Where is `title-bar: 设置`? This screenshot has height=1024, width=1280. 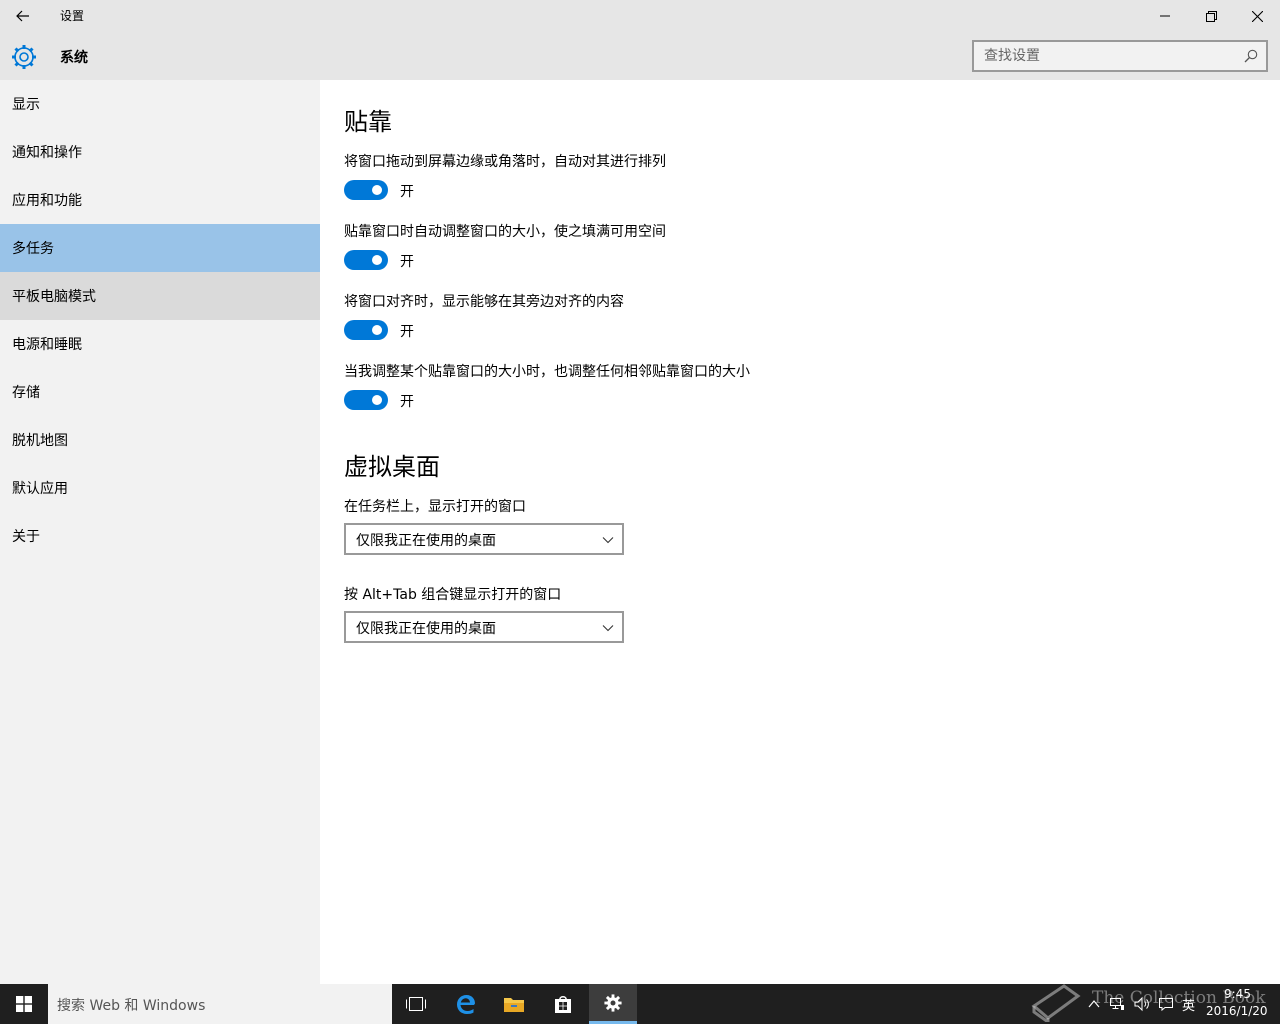
title-bar: 设置 is located at coordinates (640, 16).